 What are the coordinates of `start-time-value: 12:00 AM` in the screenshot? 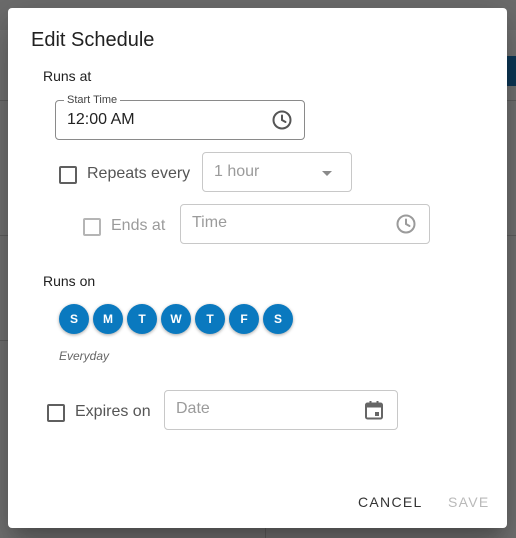 It's located at (101, 119).